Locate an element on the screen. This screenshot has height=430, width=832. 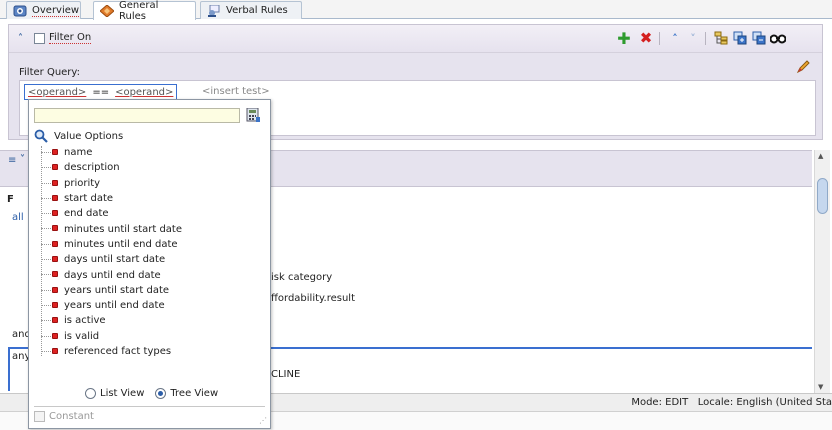
tree-item-label: description is located at coordinates (92, 168).